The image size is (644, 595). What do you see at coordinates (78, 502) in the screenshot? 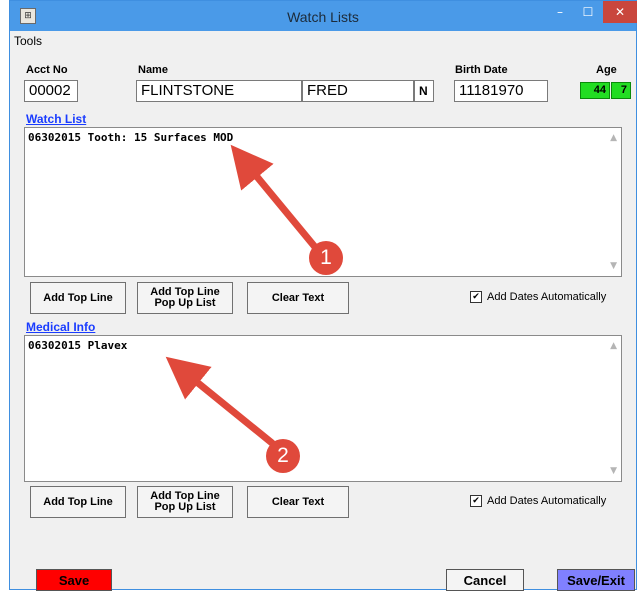
I see `medical-add-top-line-button: Add Top Line` at bounding box center [78, 502].